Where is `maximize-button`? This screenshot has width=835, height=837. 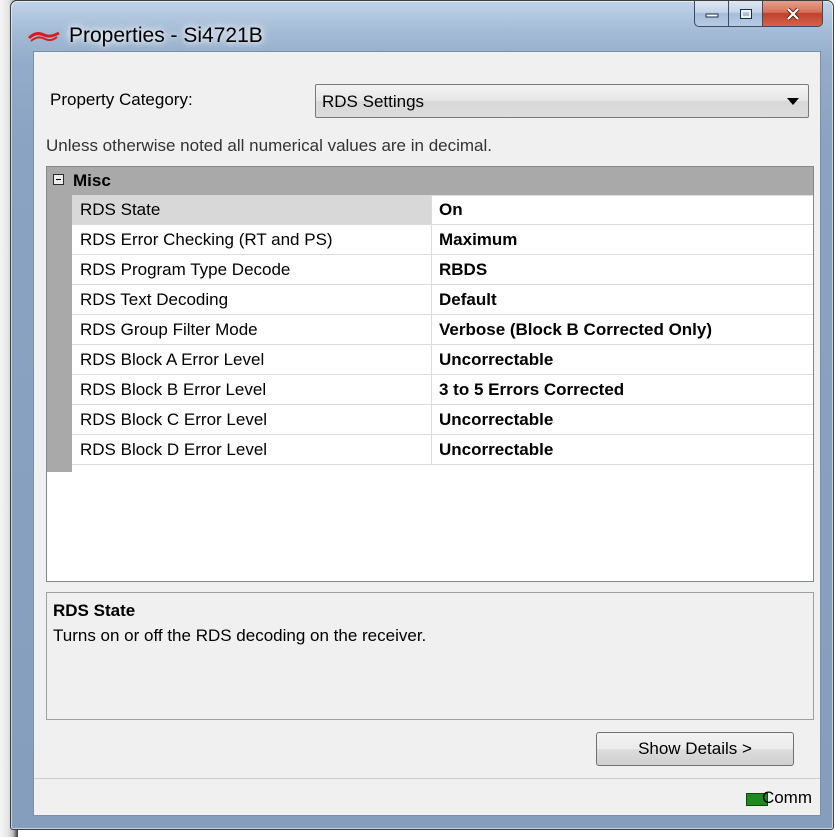
maximize-button is located at coordinates (746, 14).